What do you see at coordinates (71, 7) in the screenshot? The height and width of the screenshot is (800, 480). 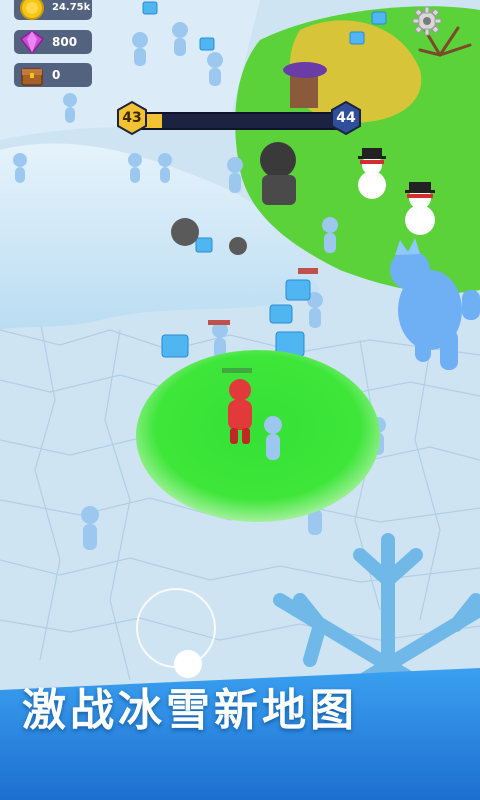 I see `coin-amount: 24.75k` at bounding box center [71, 7].